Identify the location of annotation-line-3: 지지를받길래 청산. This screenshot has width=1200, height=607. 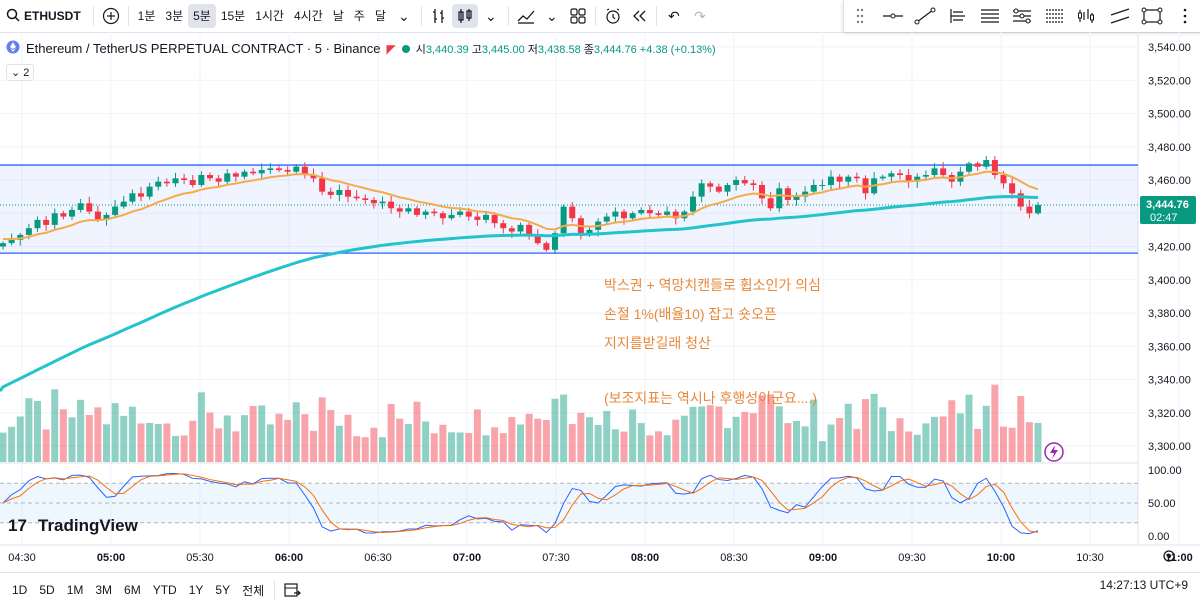
(657, 343).